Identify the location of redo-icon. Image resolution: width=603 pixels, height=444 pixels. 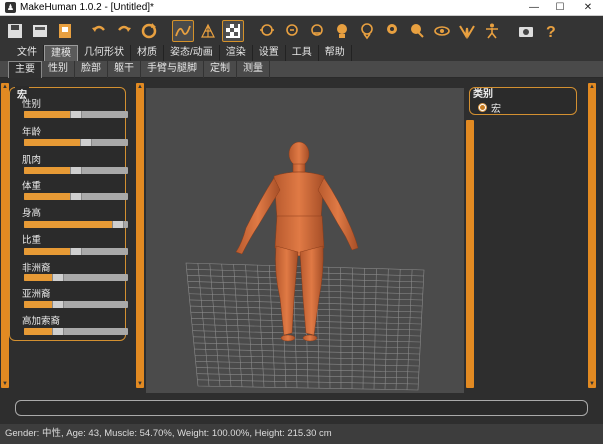
(124, 31).